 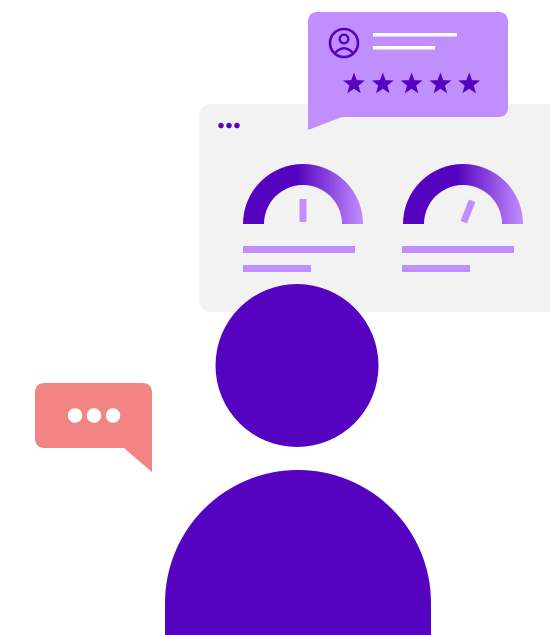 I want to click on chat-bubble-shape, so click(x=93, y=427).